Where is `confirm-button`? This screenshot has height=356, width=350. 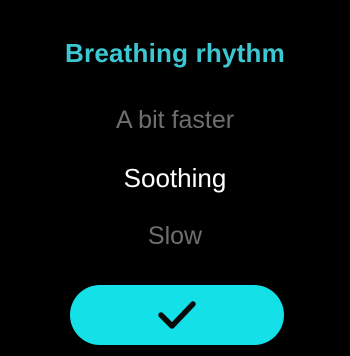
confirm-button is located at coordinates (177, 315).